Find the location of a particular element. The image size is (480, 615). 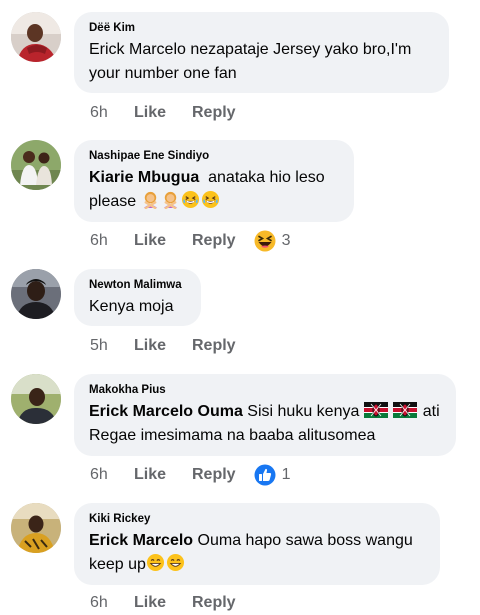

reaction-summary: 3 is located at coordinates (272, 241).